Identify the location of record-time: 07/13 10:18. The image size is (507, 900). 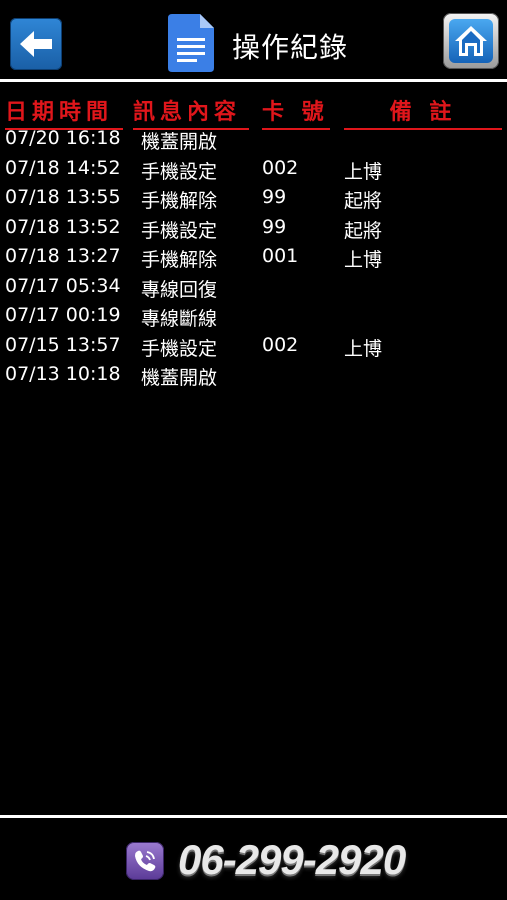
(63, 374).